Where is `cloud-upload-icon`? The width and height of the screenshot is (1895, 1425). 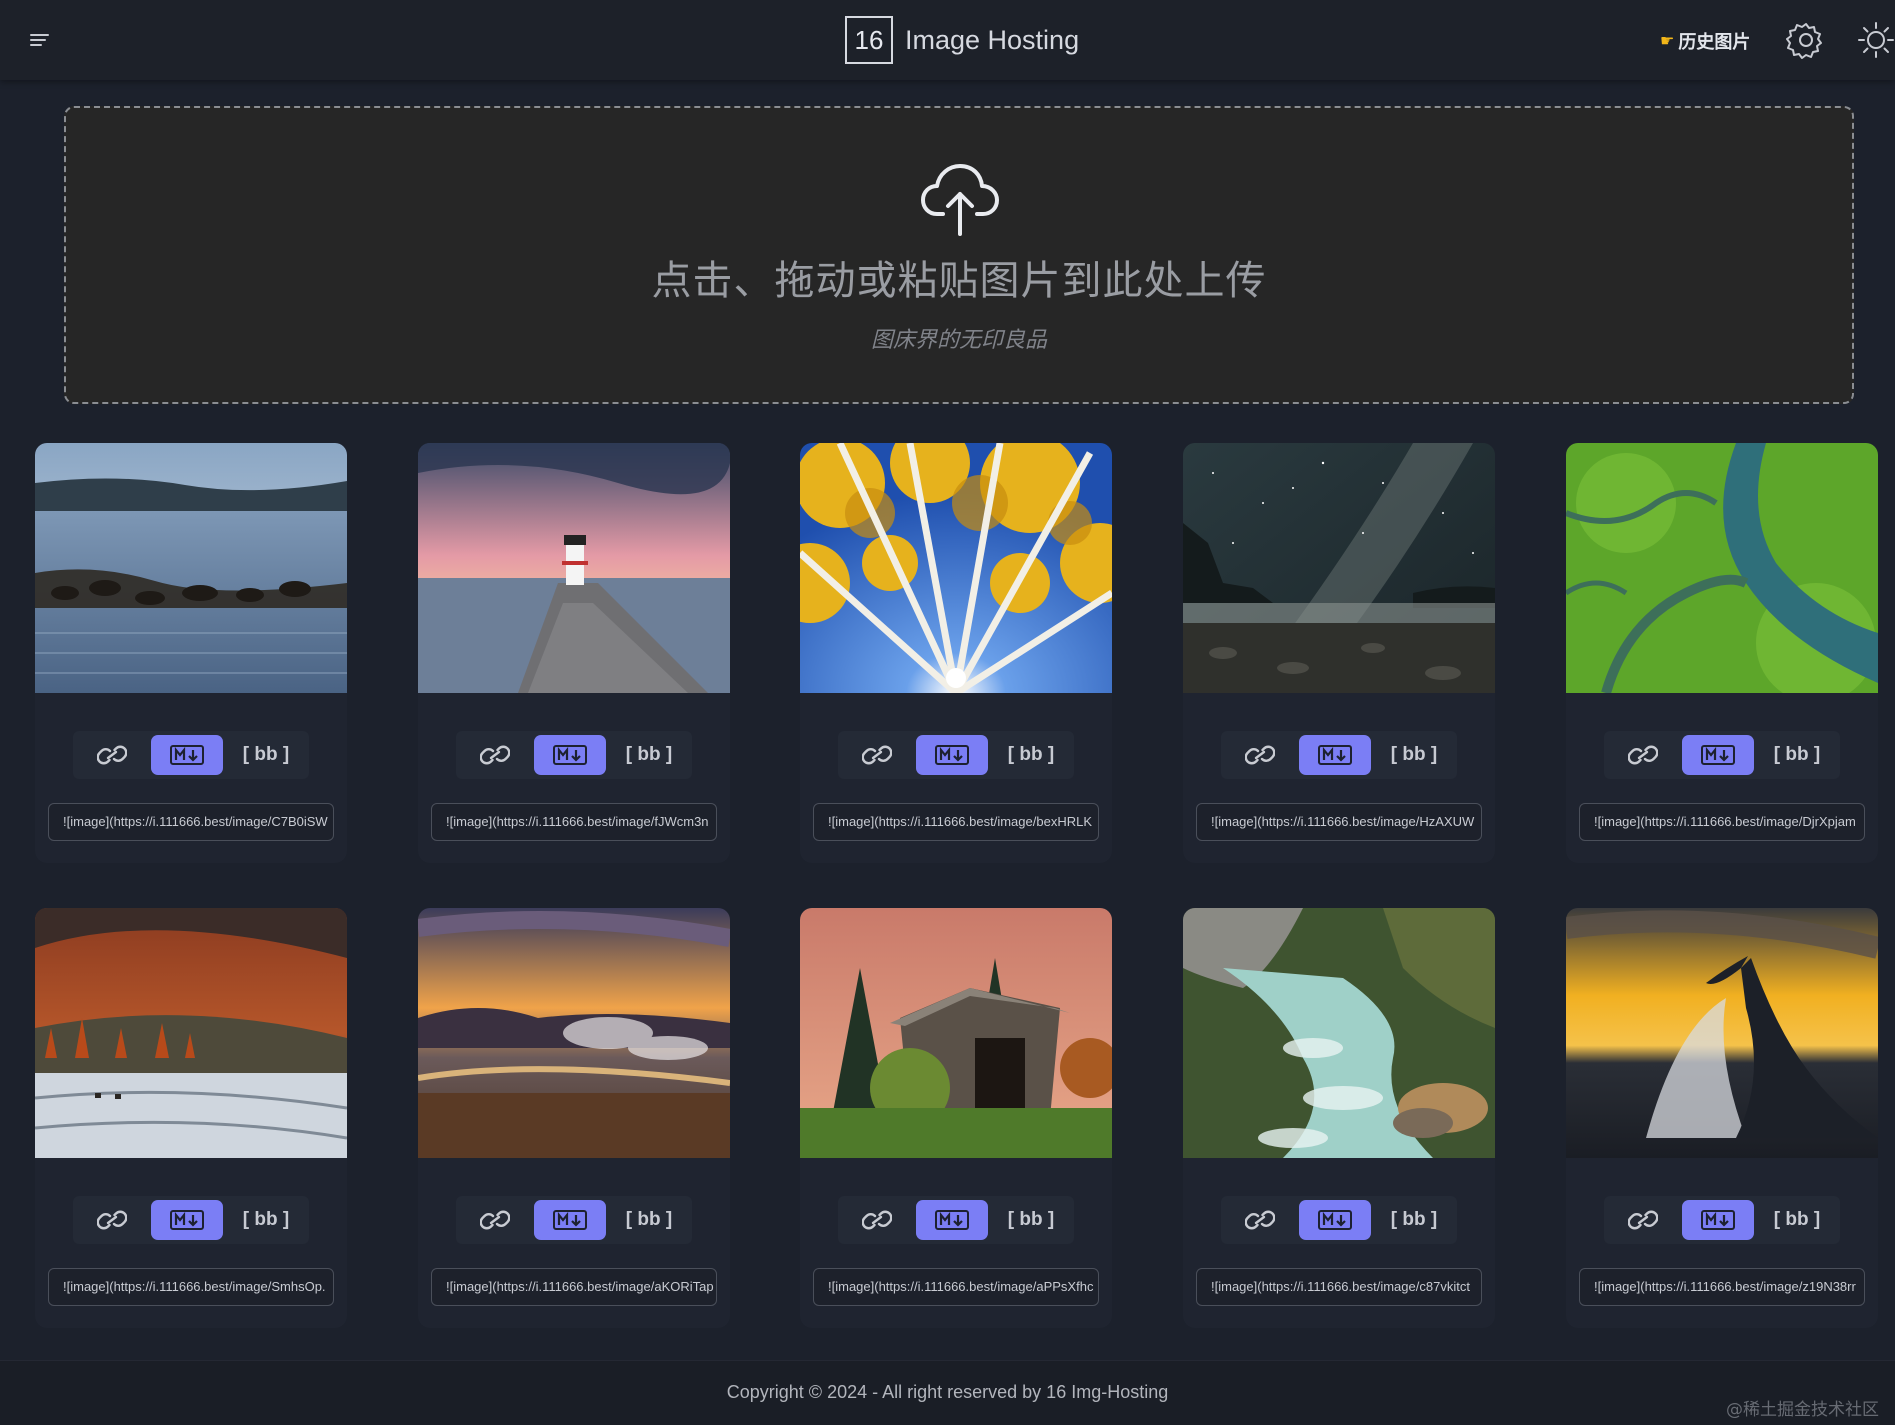 cloud-upload-icon is located at coordinates (960, 199).